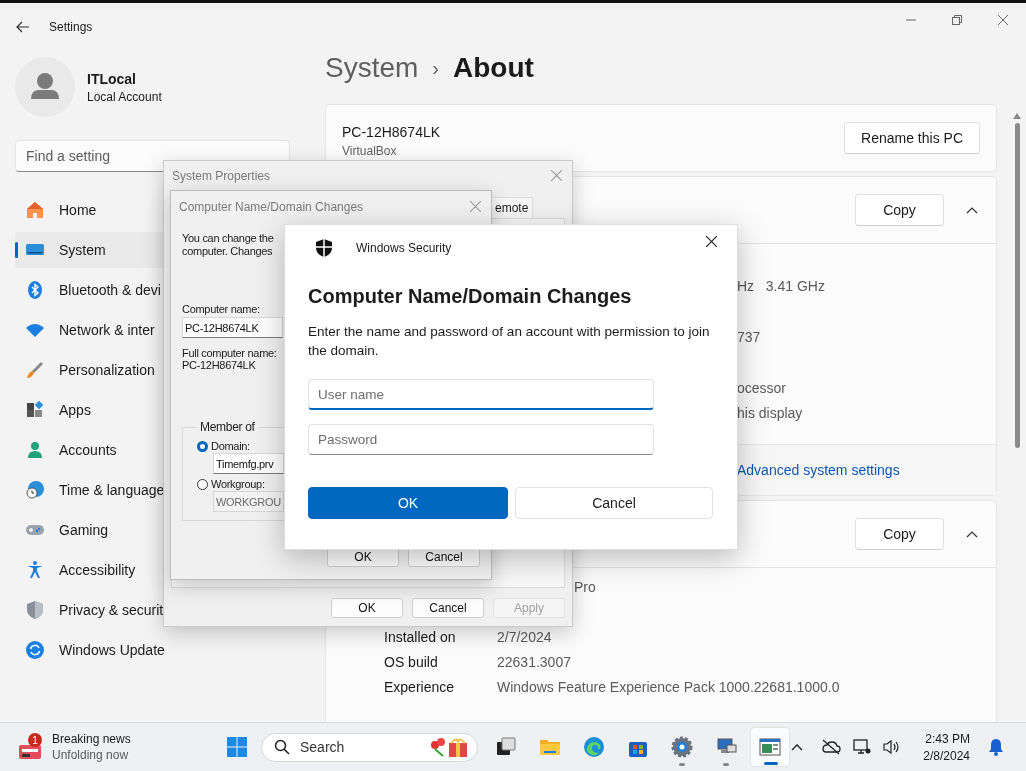 The image size is (1026, 771). I want to click on spec-value: 737, so click(749, 337).